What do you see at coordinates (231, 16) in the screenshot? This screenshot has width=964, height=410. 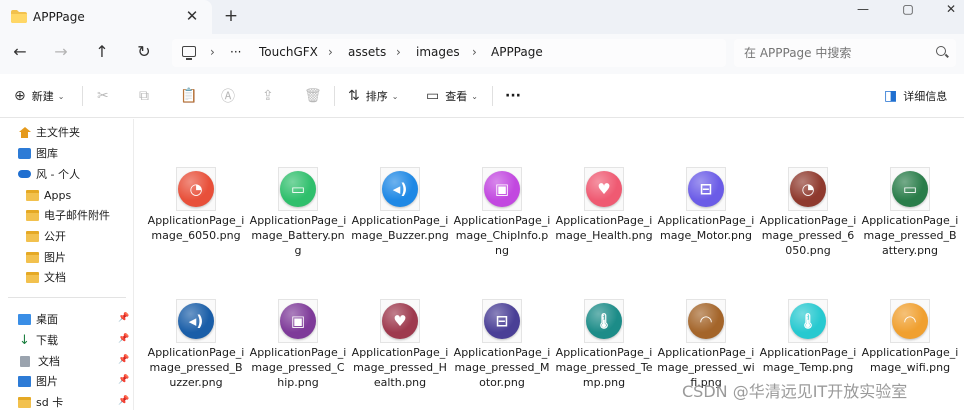 I see `new-tab-button: +` at bounding box center [231, 16].